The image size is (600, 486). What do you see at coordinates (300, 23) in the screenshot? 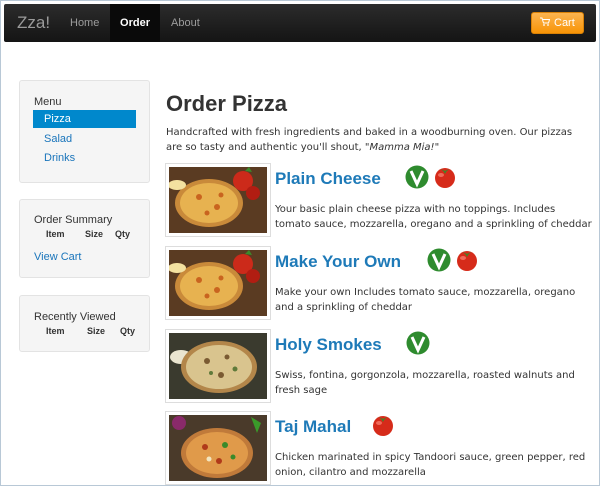
I see `navbar: Zza! Home Order About Cart` at bounding box center [300, 23].